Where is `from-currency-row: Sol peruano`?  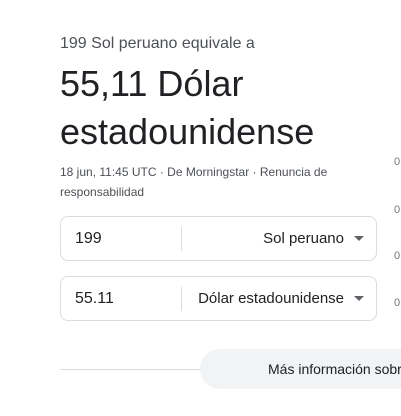 from-currency-row: Sol peruano is located at coordinates (218, 238).